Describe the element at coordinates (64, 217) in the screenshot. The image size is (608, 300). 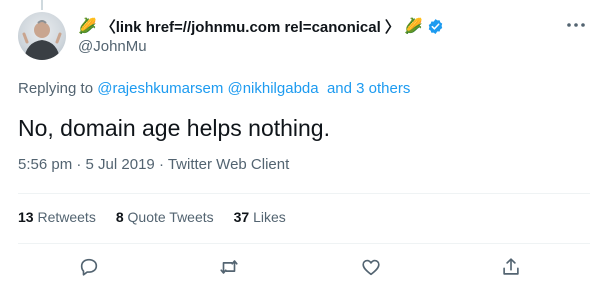
I see `retweets-label: Retweets` at that location.